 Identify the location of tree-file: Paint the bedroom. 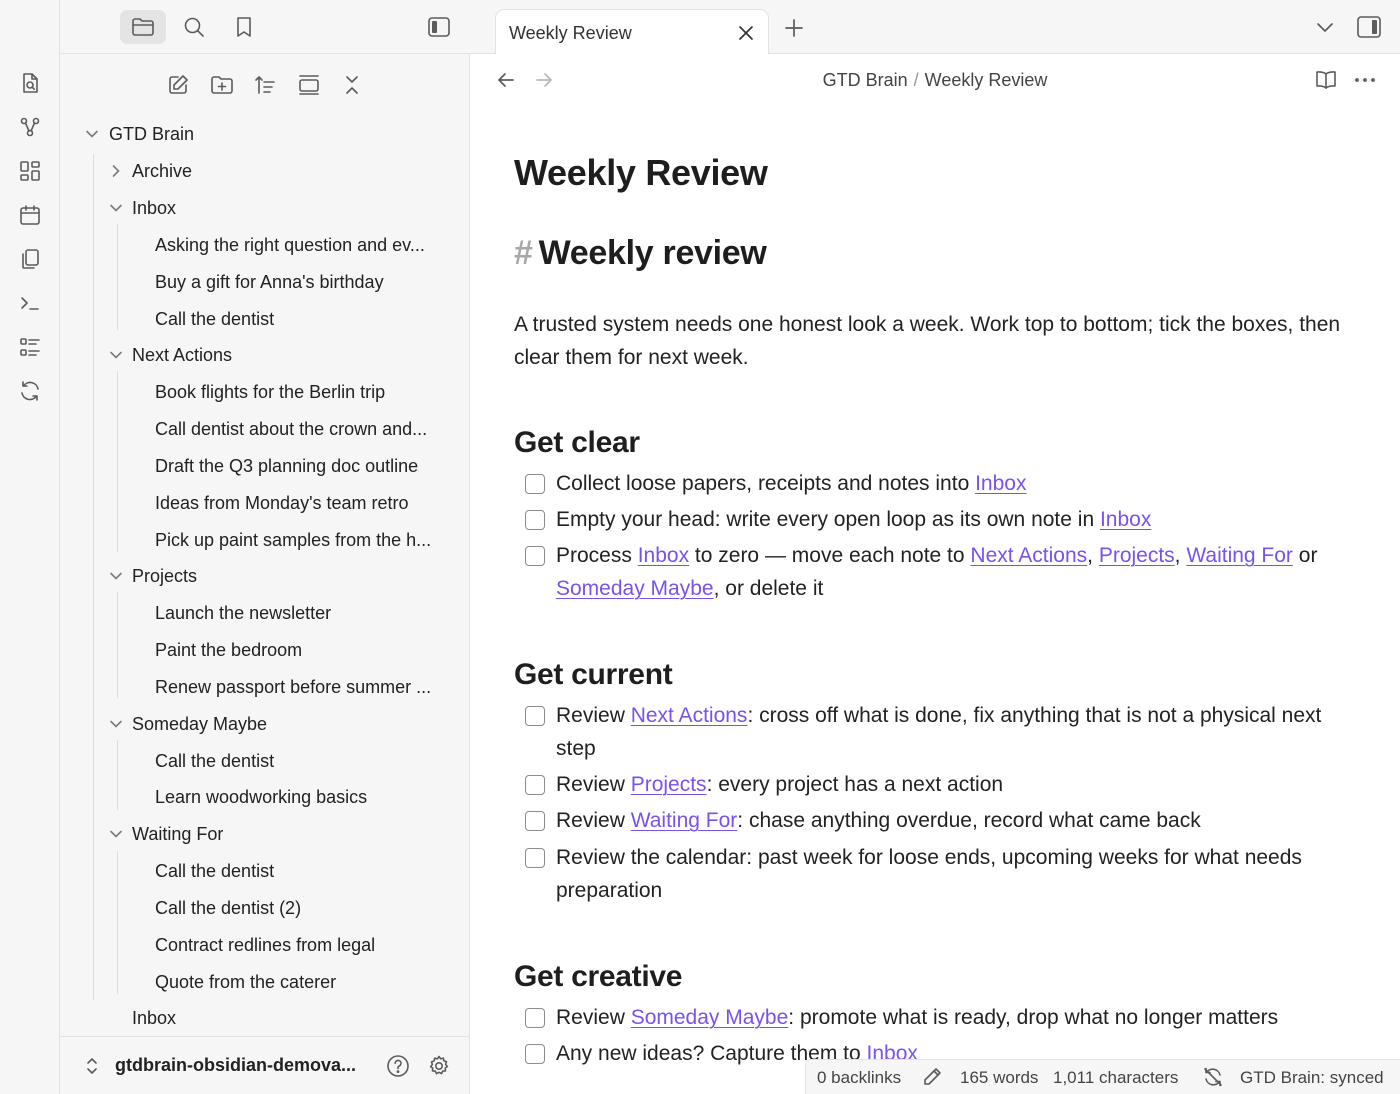
(264, 650).